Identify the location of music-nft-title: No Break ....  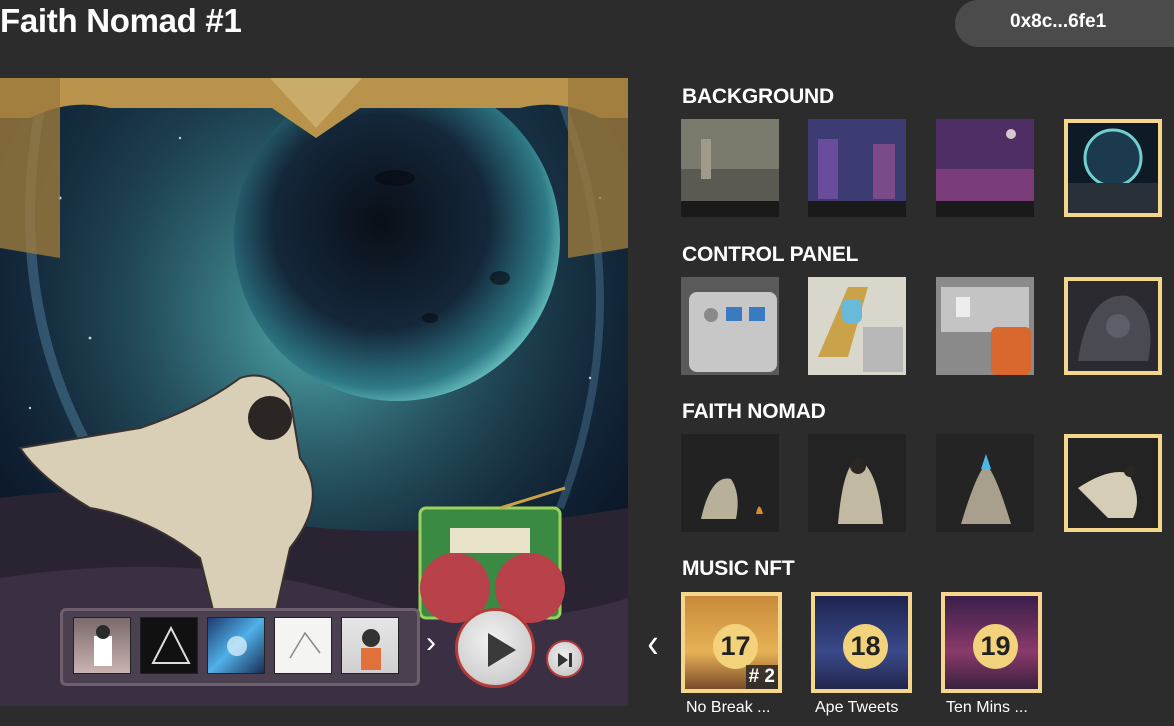
(728, 707).